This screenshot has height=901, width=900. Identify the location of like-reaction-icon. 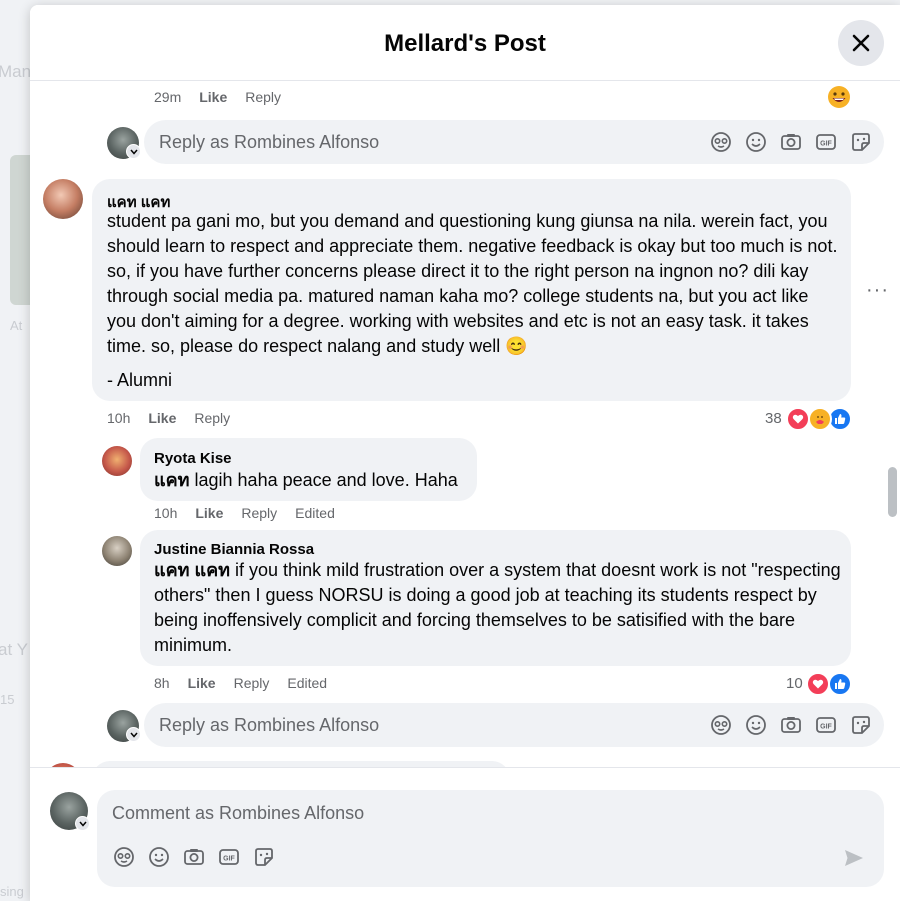
(840, 684).